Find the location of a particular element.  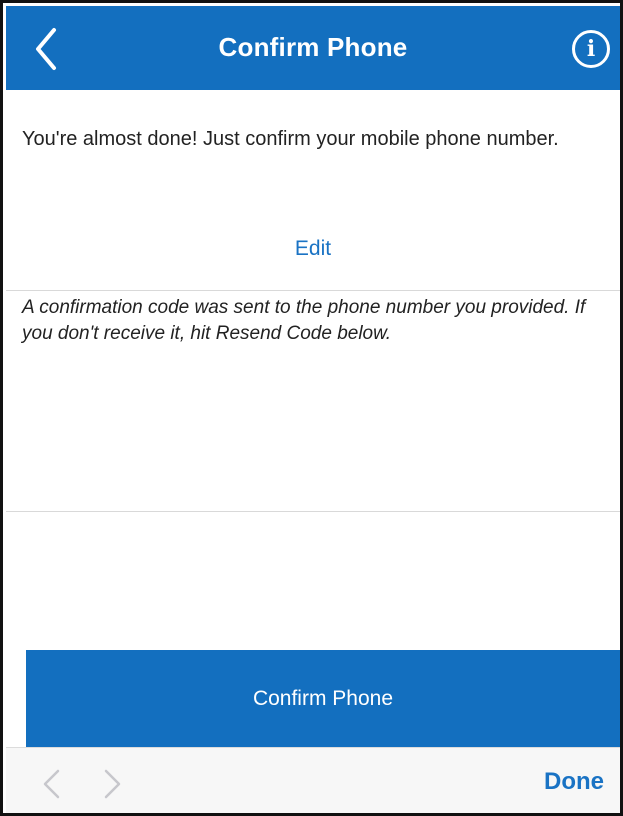

keyboard-toolbar: Done is located at coordinates (313, 780).